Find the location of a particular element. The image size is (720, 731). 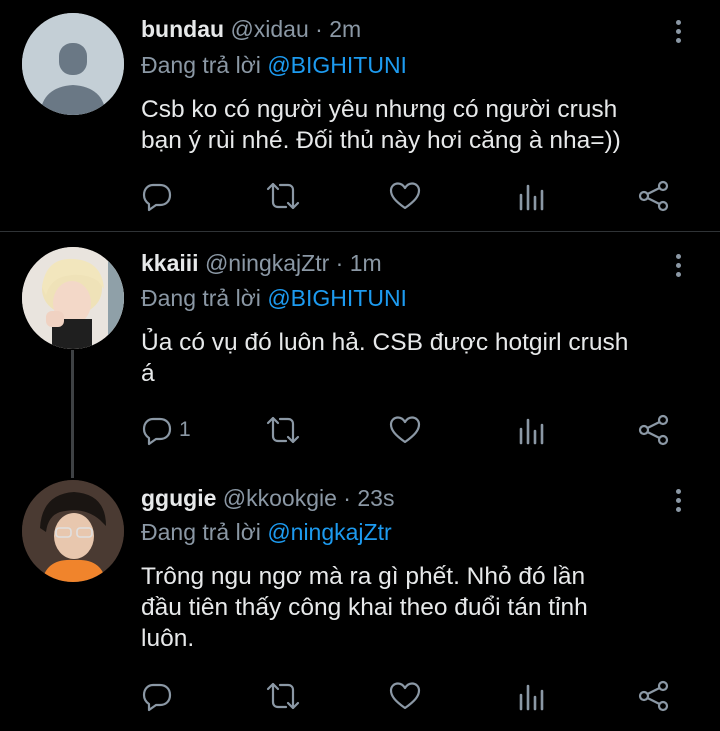

mention-link: @ningkajZtr is located at coordinates (329, 532).